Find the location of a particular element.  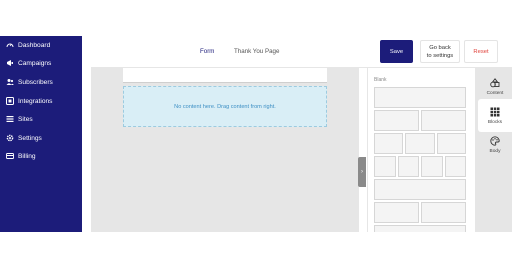

go-back-to-settings-button: Go back to settings is located at coordinates (440, 51).